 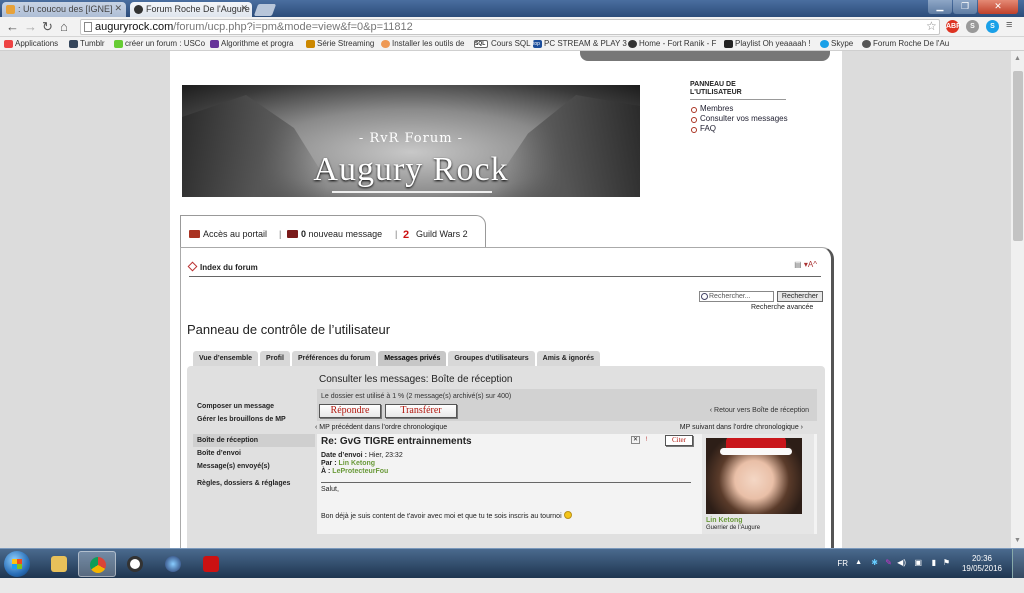 I want to click on close-window-button: ✕, so click(x=998, y=7).